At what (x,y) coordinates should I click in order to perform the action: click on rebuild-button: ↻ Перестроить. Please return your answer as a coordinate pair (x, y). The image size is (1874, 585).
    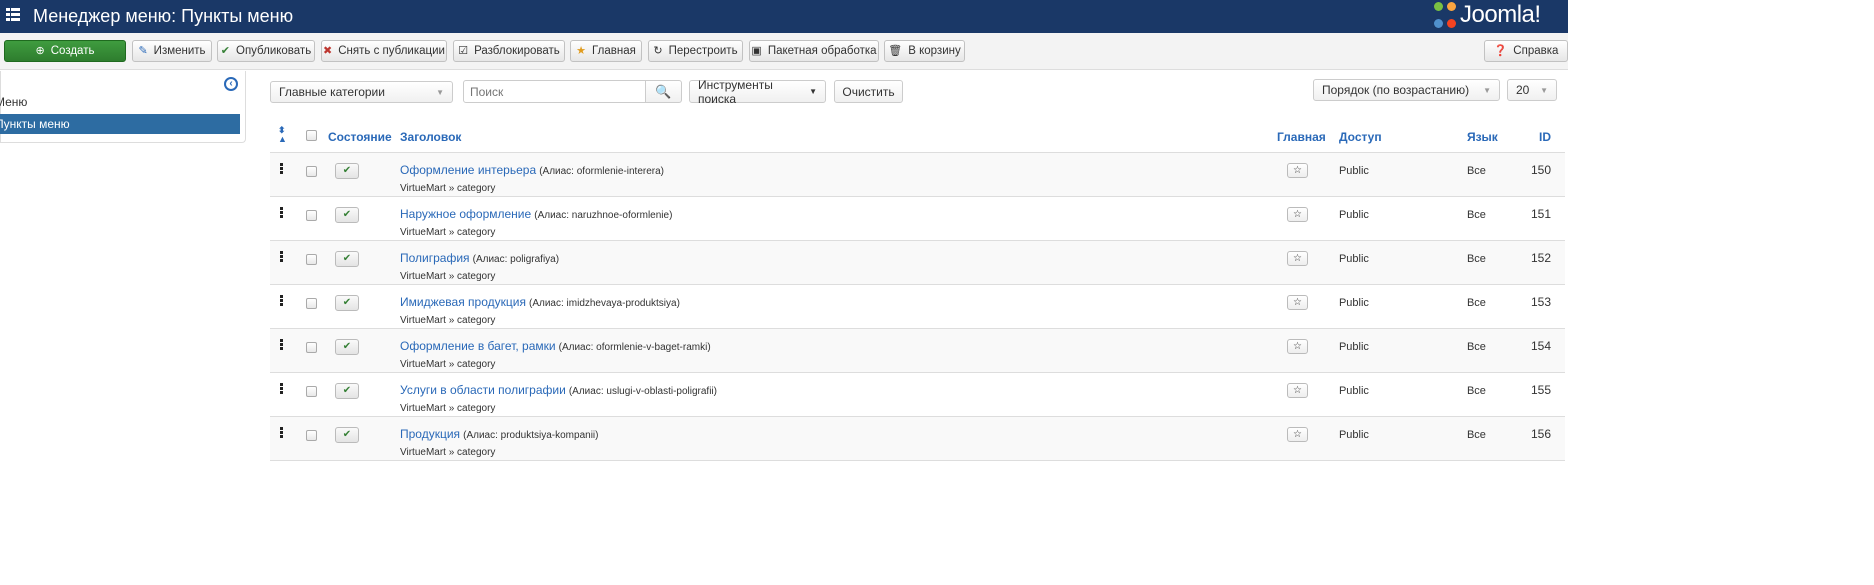
    Looking at the image, I should click on (695, 51).